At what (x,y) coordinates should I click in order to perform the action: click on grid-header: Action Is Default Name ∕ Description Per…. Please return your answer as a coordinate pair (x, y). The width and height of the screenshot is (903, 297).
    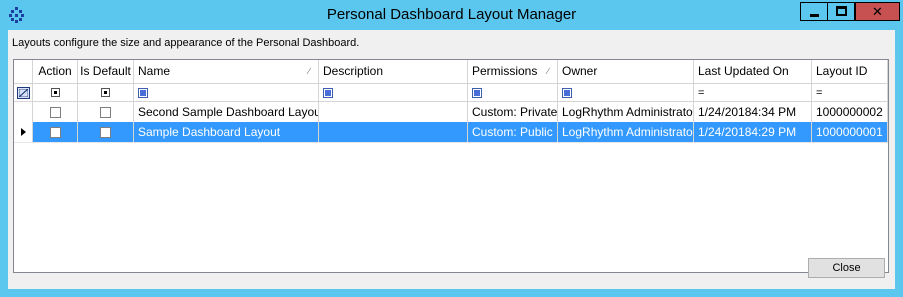
    Looking at the image, I should click on (451, 72).